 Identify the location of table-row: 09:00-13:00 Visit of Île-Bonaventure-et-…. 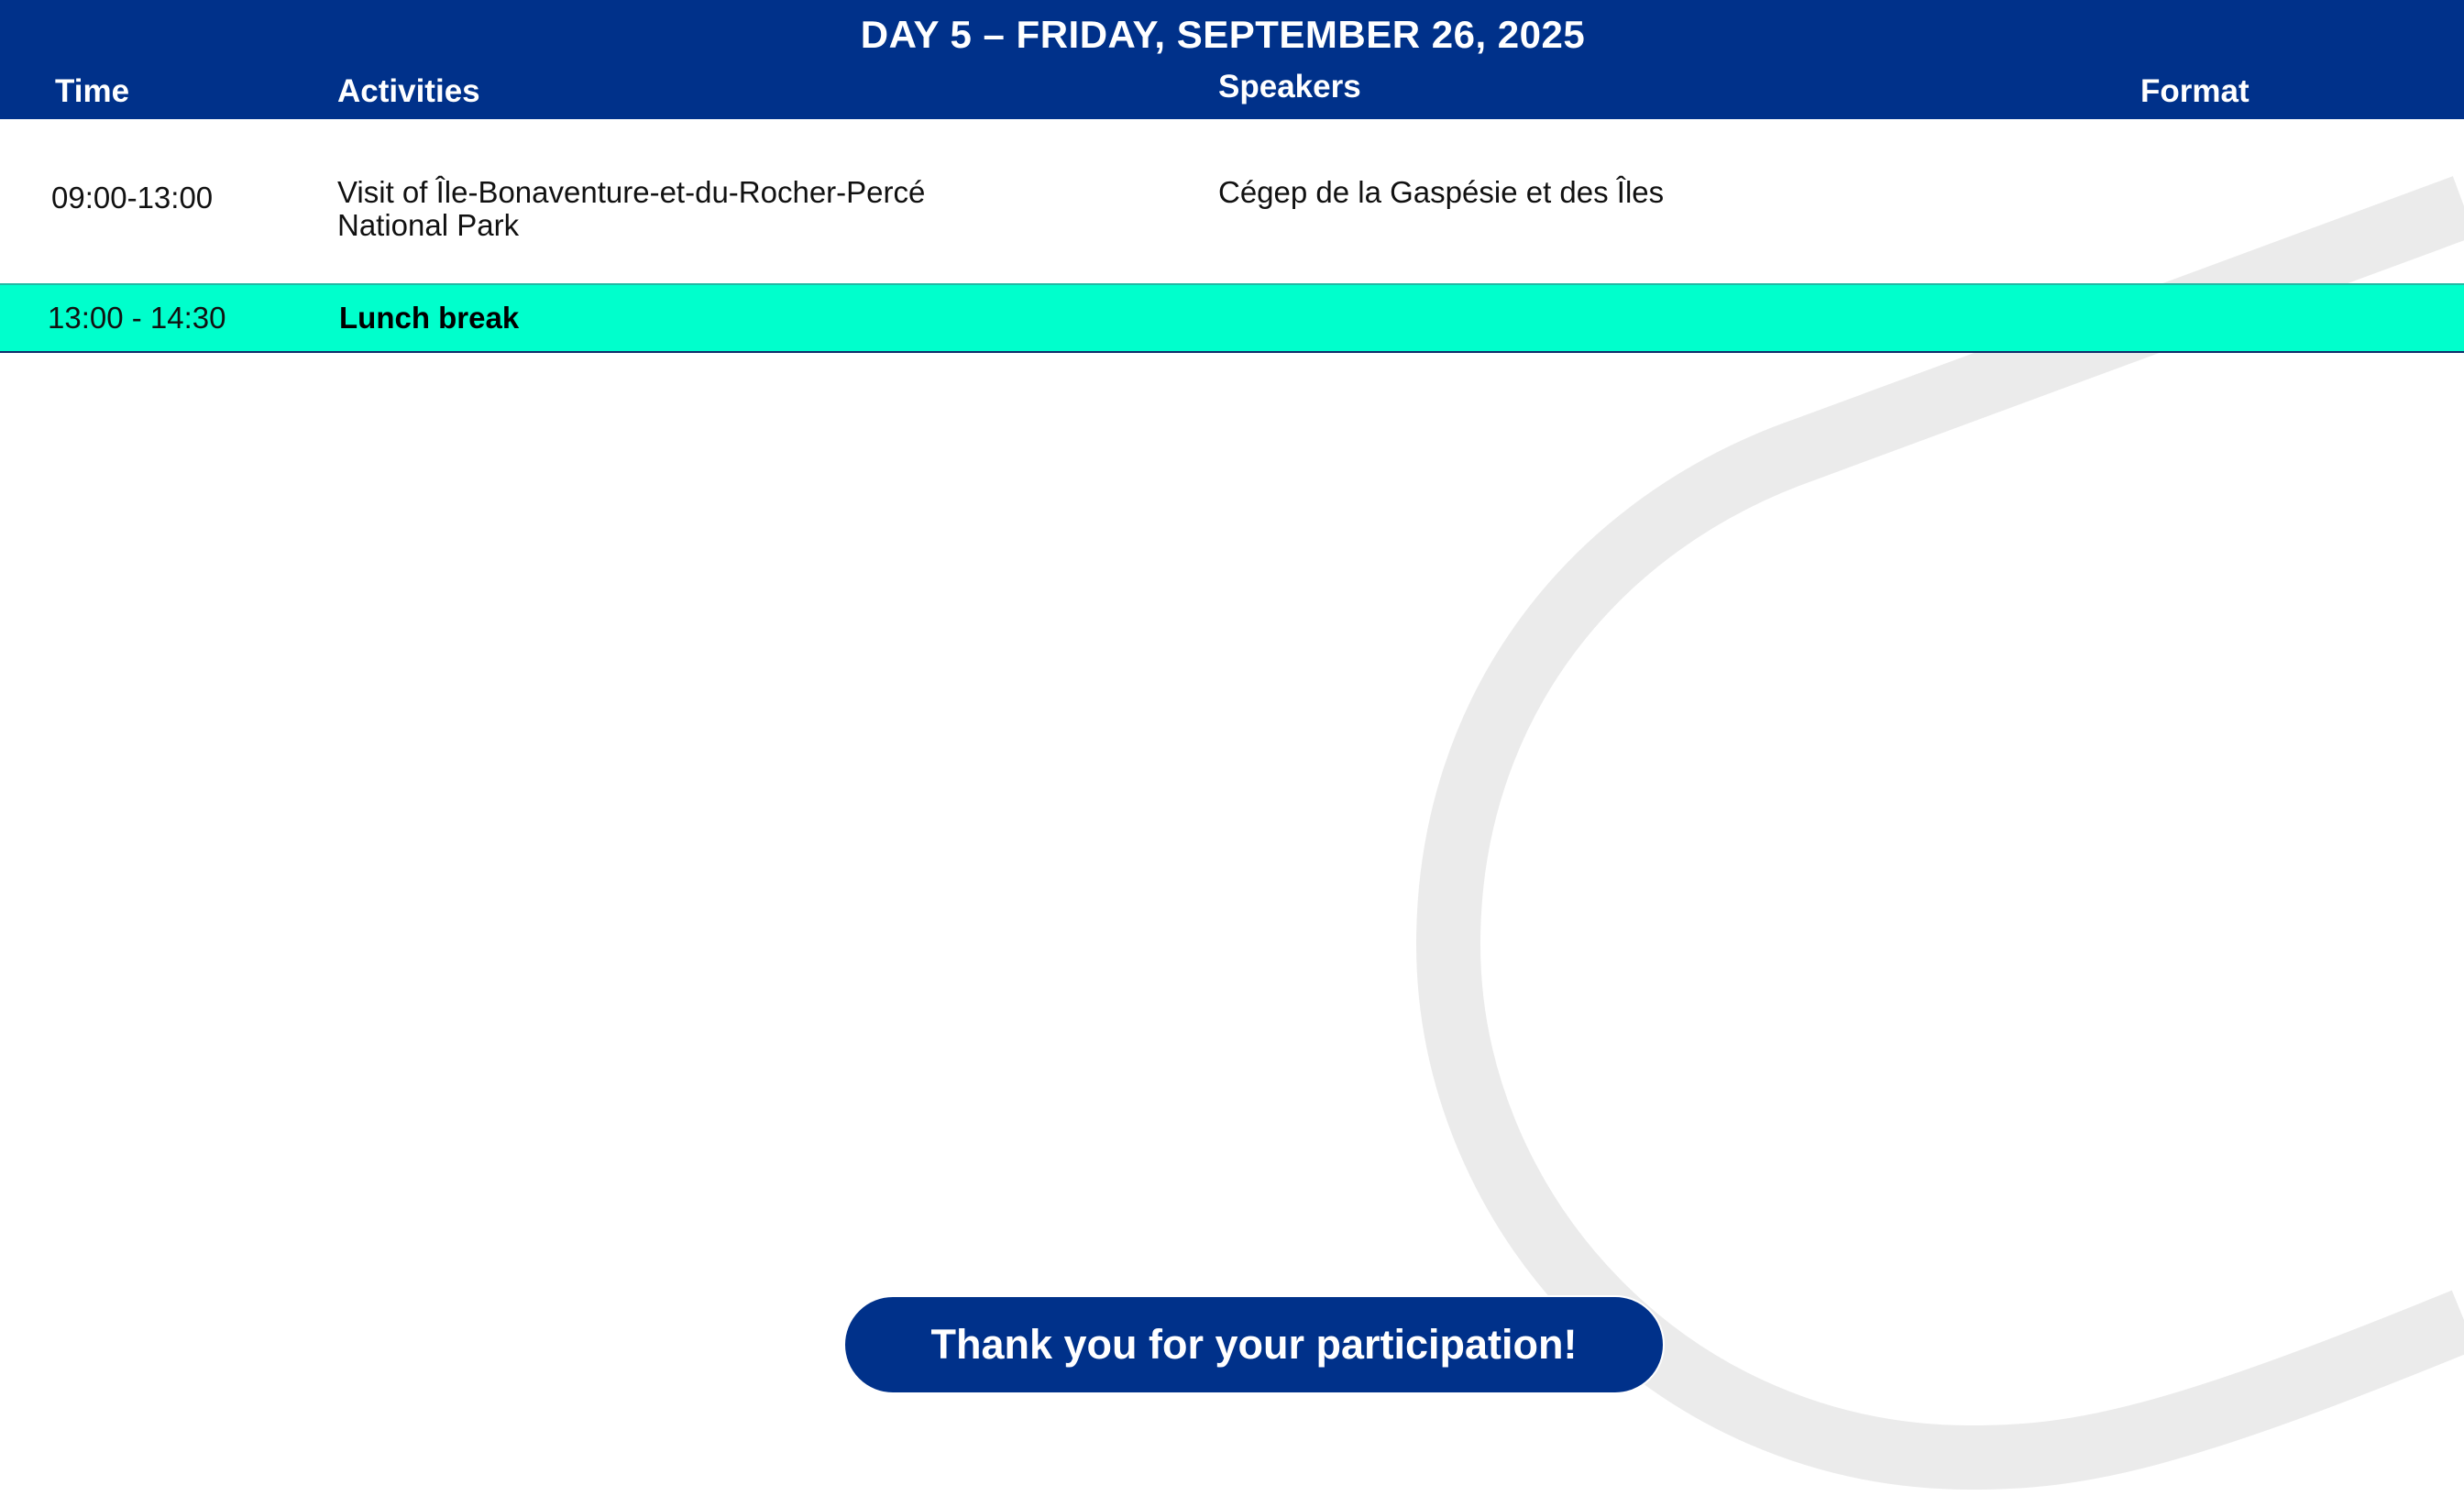
(1232, 201).